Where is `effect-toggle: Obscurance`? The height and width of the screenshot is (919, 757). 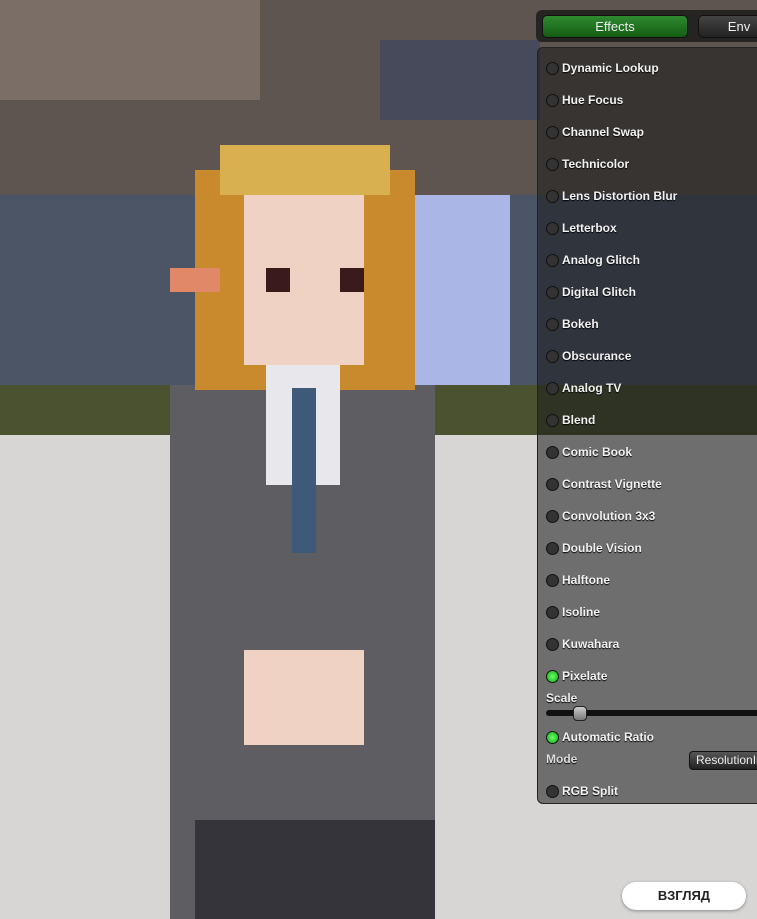 effect-toggle: Obscurance is located at coordinates (588, 356).